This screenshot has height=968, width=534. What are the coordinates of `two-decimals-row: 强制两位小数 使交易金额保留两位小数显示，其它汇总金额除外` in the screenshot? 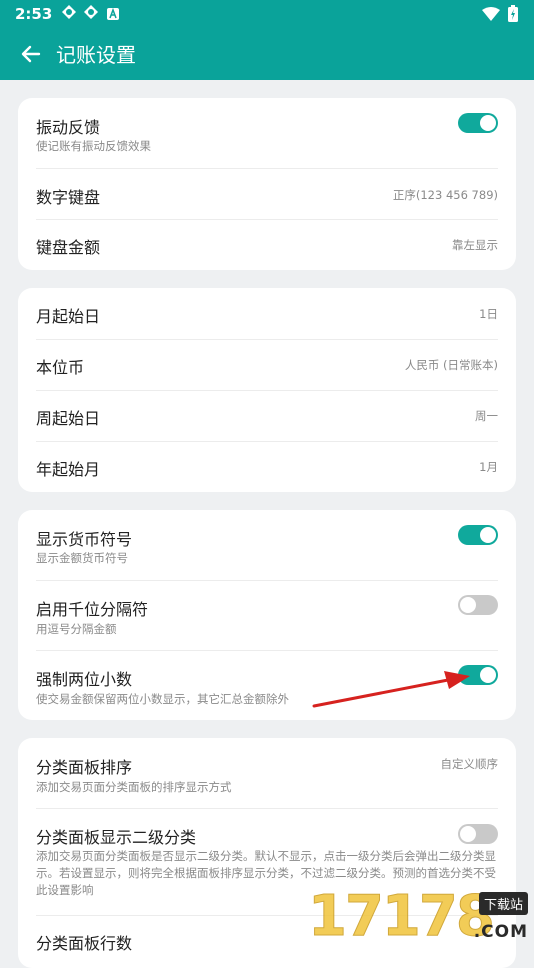 It's located at (267, 685).